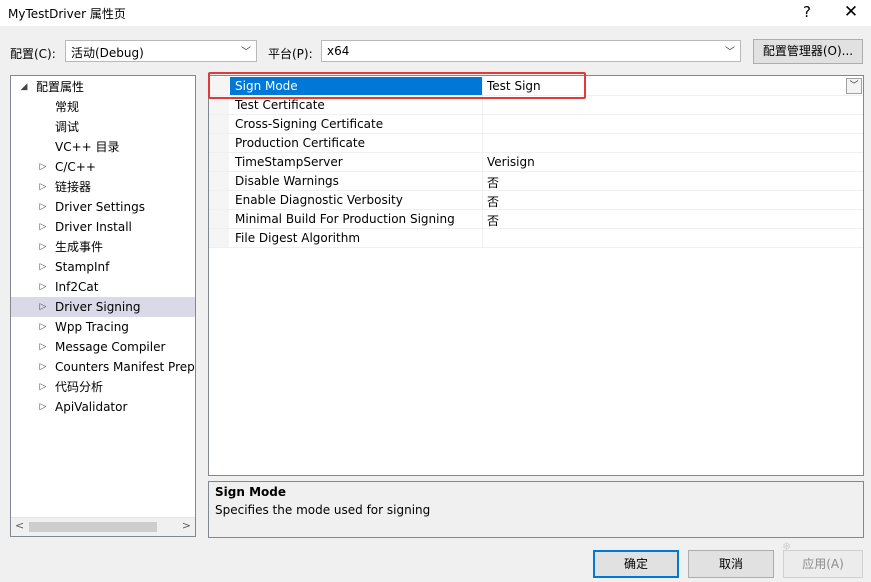  I want to click on collapse-icon: ◢, so click(24, 87).